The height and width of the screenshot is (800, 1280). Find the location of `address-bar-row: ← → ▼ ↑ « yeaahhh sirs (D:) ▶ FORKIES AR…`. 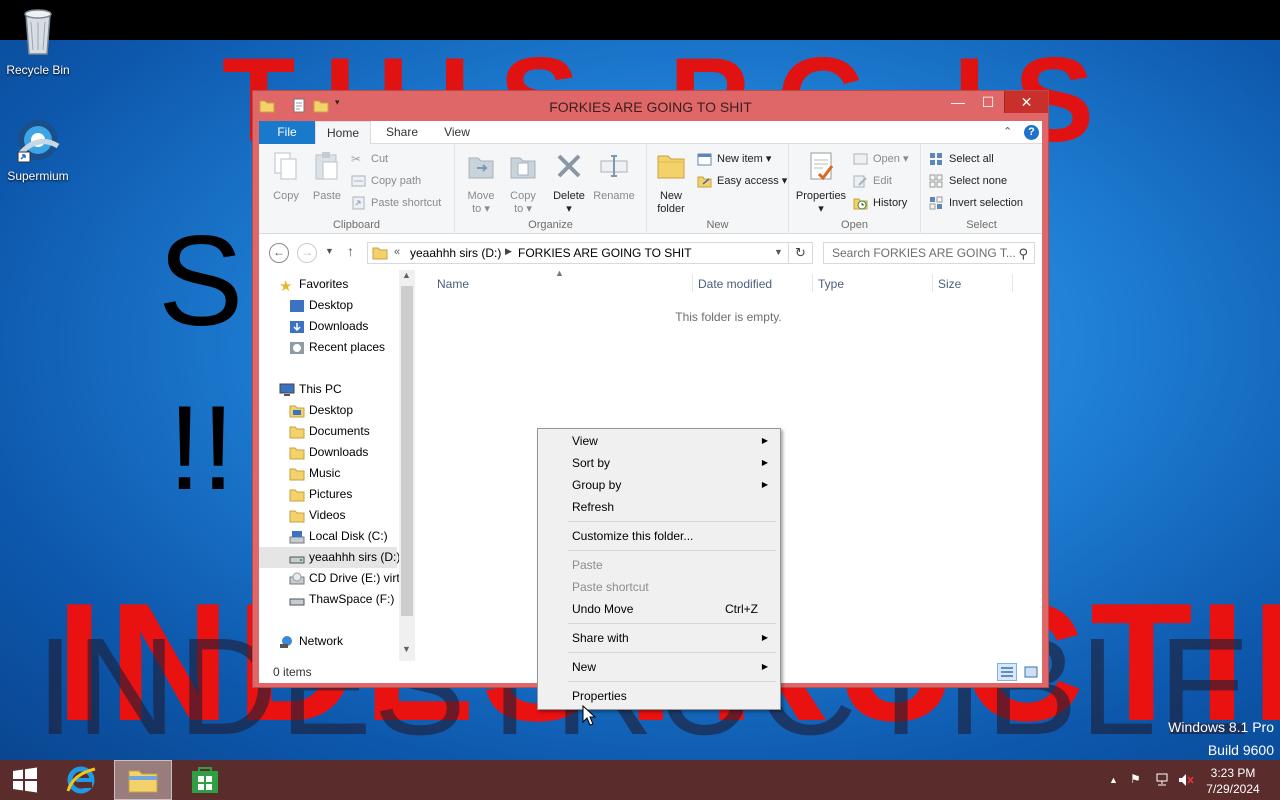

address-bar-row: ← → ▼ ↑ « yeaahhh sirs (D:) ▶ FORKIES AR… is located at coordinates (650, 252).